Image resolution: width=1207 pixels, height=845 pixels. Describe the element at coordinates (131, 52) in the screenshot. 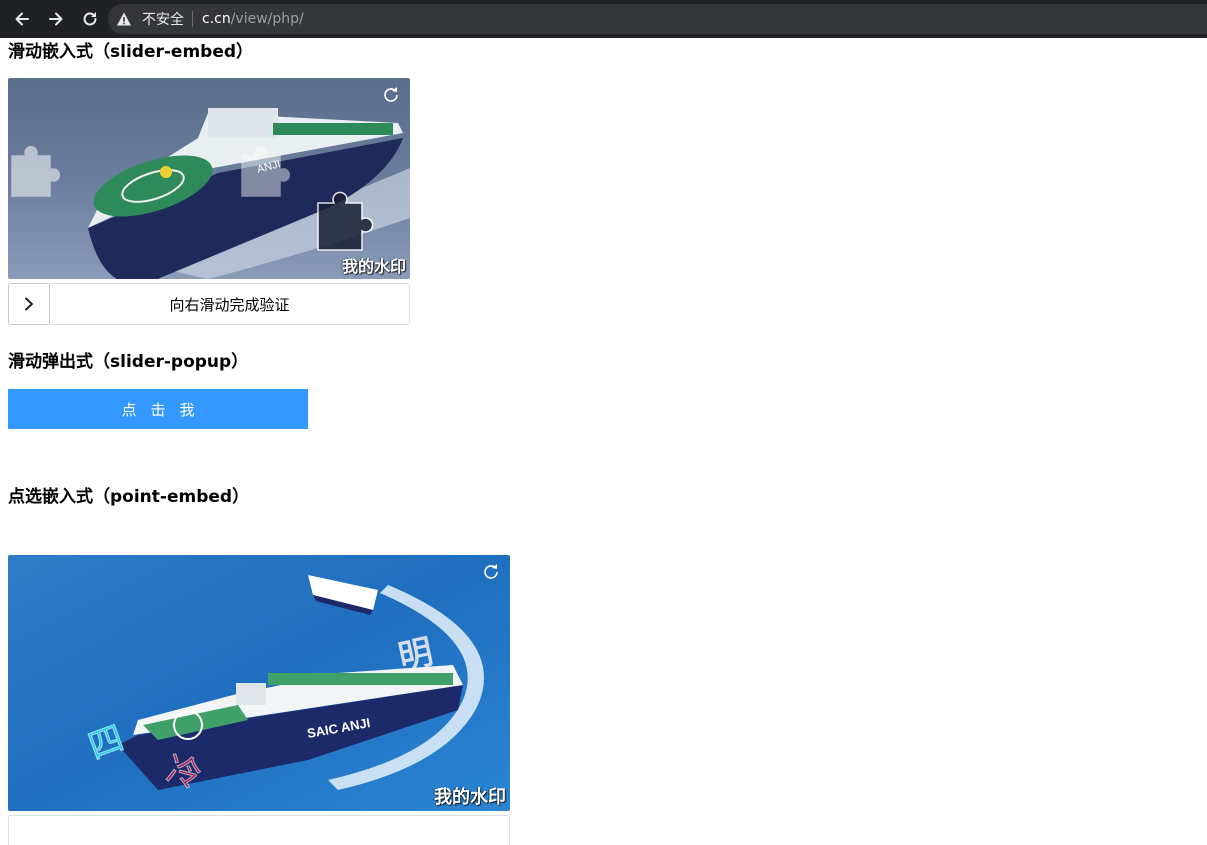

I see `slider-embed-title: 滑动嵌入式（slider-embed）` at that location.